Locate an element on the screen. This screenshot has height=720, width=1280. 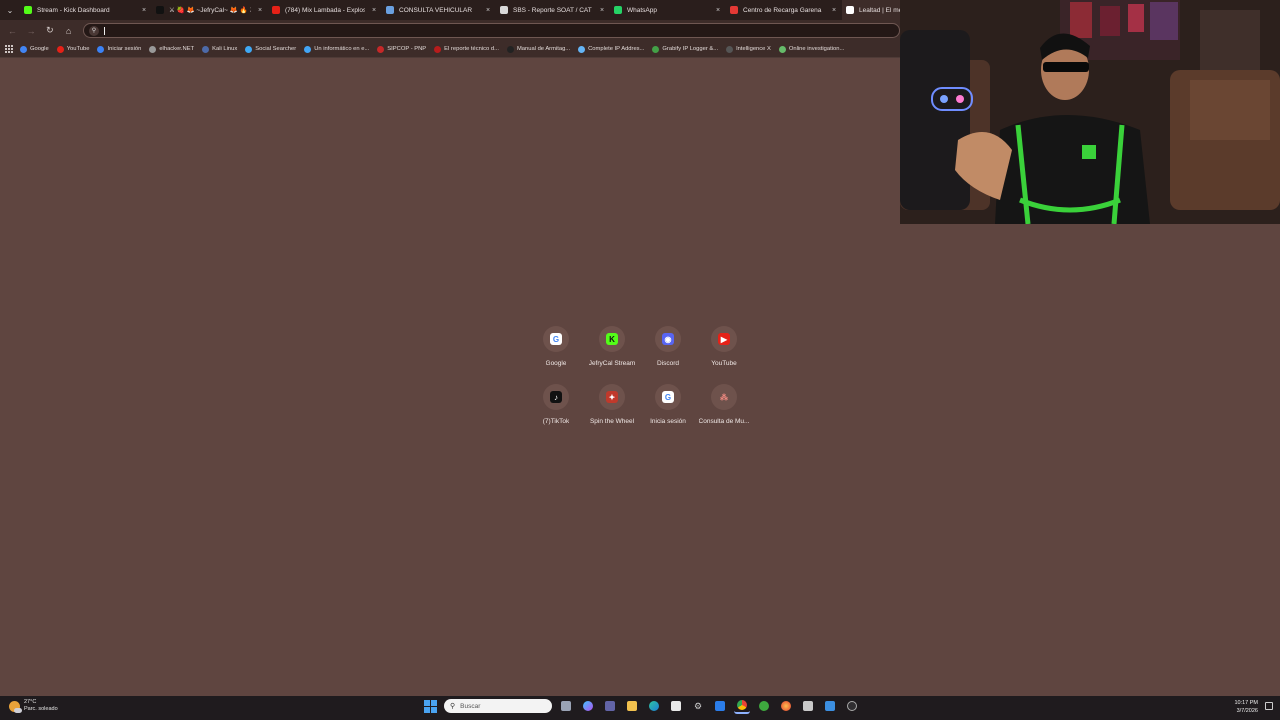
bookmark-item: Social Searcher is located at coordinates (270, 49).